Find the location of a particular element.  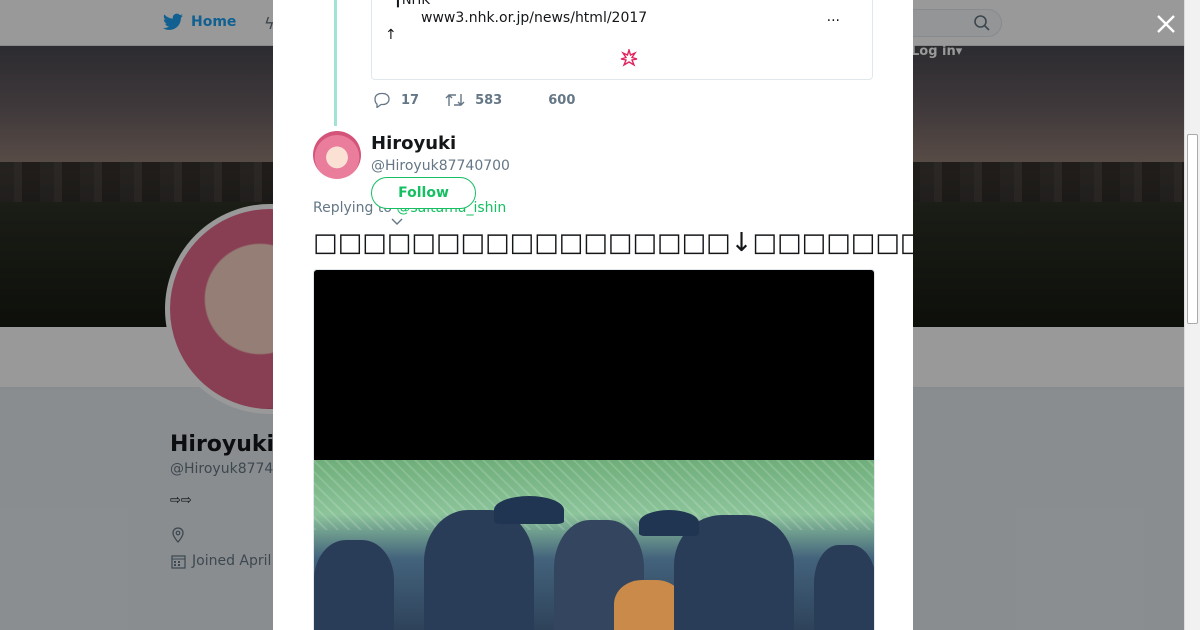

tweet-actions: 17 583 600 is located at coordinates (487, 100).